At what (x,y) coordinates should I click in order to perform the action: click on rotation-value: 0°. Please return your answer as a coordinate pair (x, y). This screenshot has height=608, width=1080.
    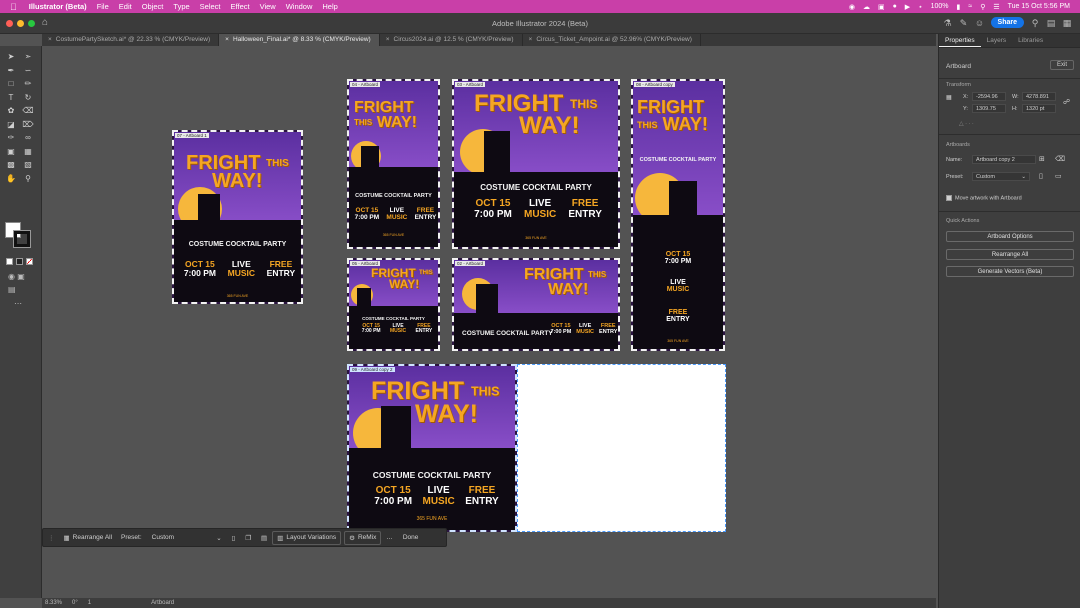
    Looking at the image, I should click on (75, 603).